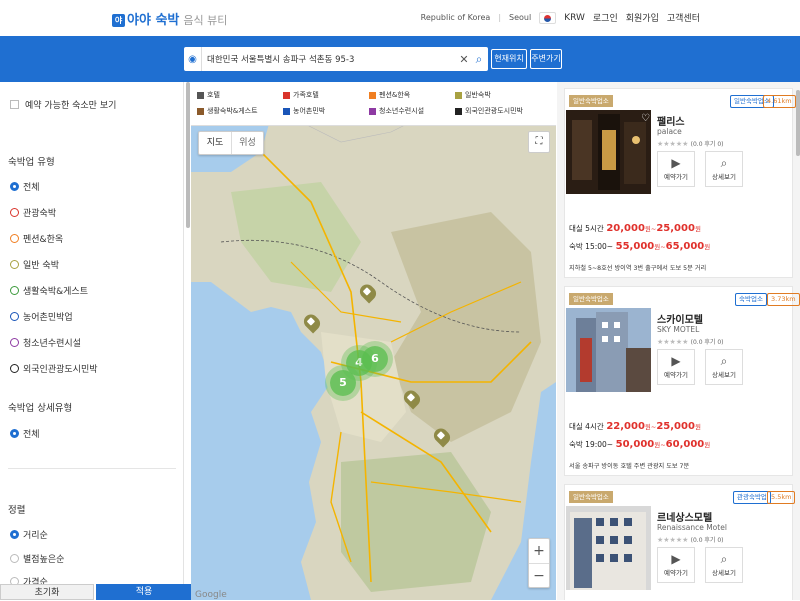  What do you see at coordinates (707, 445) in the screenshot?
I see `currency: 원` at bounding box center [707, 445].